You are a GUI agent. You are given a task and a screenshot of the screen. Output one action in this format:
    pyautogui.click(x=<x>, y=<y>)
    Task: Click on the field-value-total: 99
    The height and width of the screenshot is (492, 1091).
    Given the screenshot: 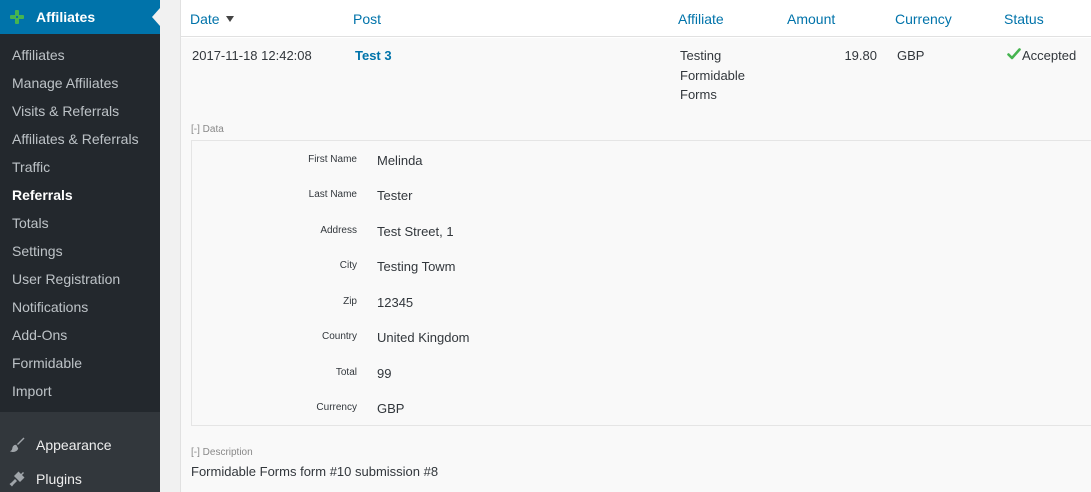 What is the action you would take?
    pyautogui.click(x=384, y=373)
    